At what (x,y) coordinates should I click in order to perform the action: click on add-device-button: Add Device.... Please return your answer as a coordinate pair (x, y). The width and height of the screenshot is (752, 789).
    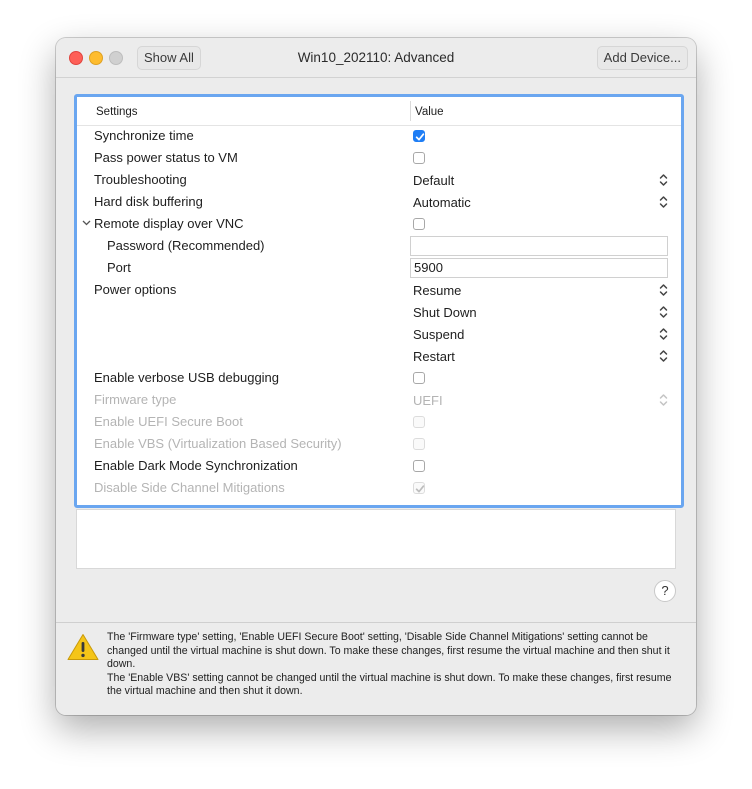
    Looking at the image, I should click on (642, 58).